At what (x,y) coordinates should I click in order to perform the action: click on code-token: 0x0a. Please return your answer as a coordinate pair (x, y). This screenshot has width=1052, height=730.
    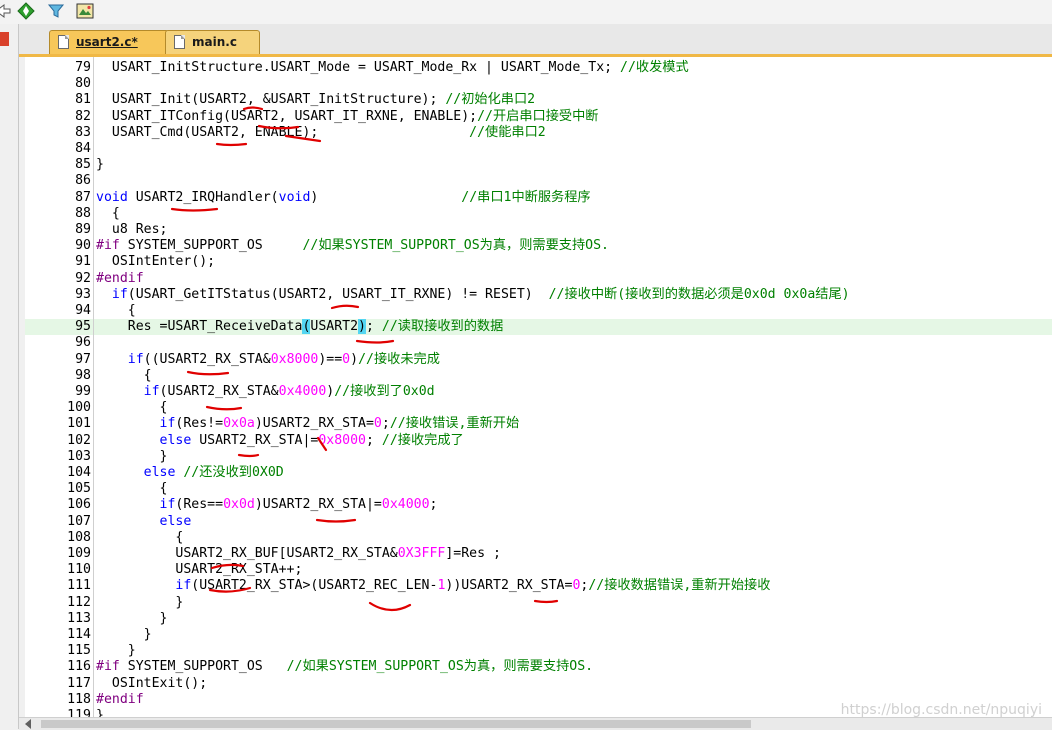
    Looking at the image, I should click on (239, 424).